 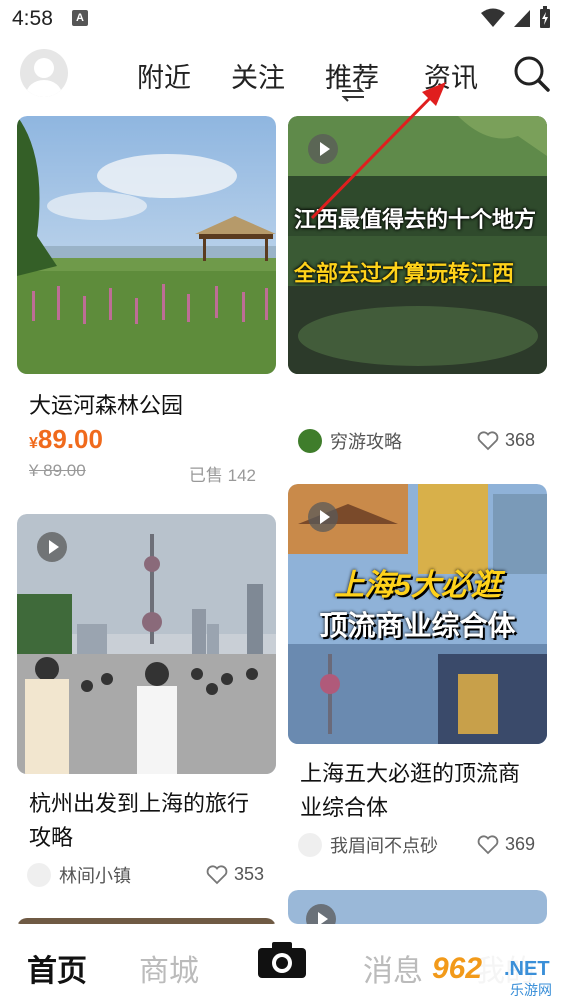 What do you see at coordinates (404, 274) in the screenshot?
I see `video-overlay-line2: 全部去过才算玩转江西` at bounding box center [404, 274].